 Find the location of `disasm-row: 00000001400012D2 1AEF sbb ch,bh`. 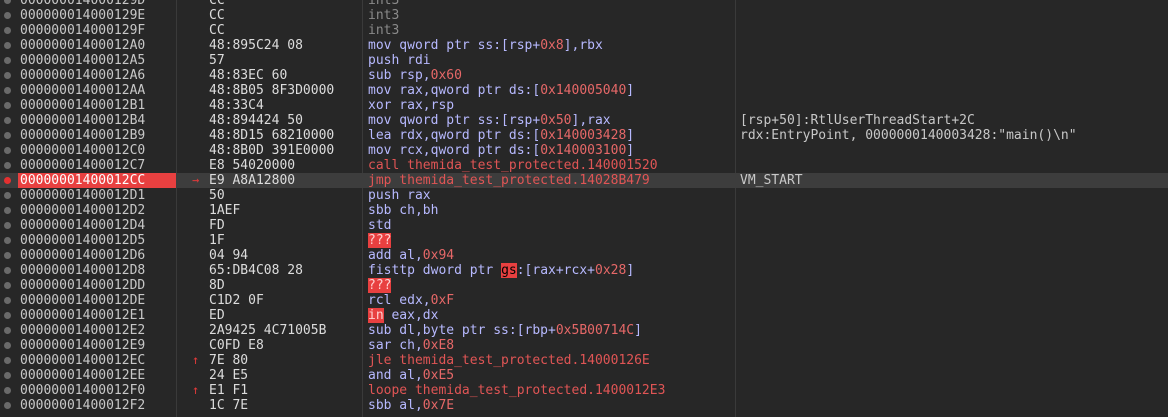

disasm-row: 00000001400012D2 1AEF sbb ch,bh is located at coordinates (584, 210).